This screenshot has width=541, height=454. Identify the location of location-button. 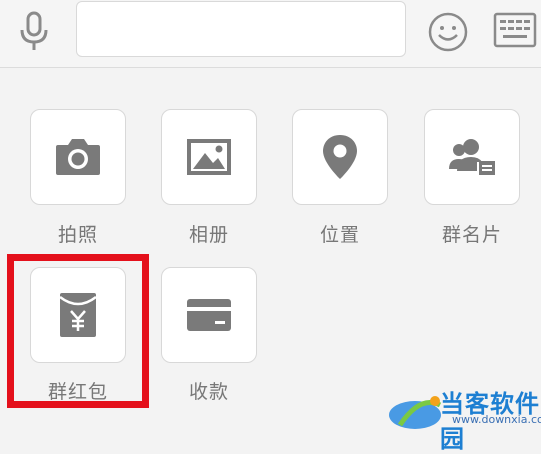
(340, 157).